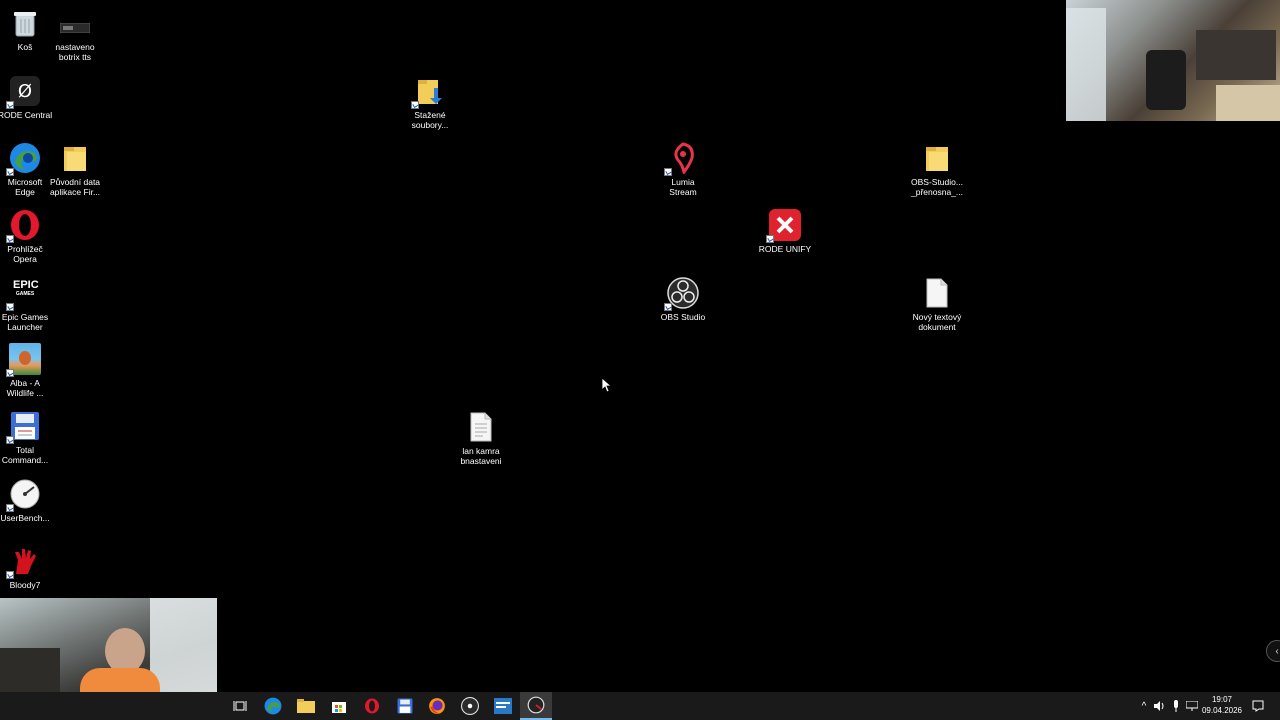 This screenshot has height=720, width=1280. What do you see at coordinates (1222, 710) in the screenshot?
I see `clock-date: 09.04.2026` at bounding box center [1222, 710].